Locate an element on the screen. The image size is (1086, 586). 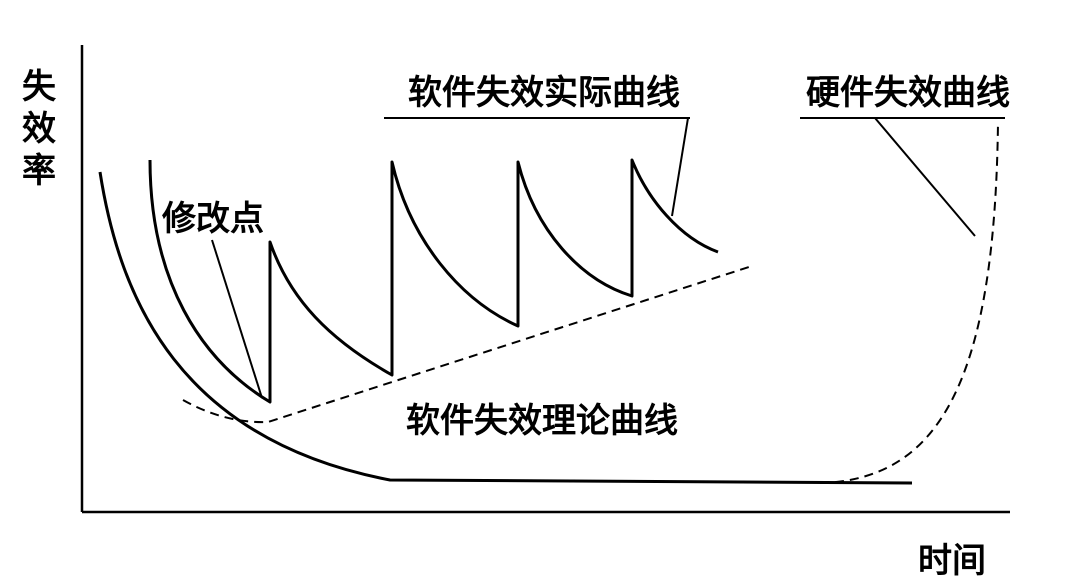
y-axis-label-char-1: 失 is located at coordinates (39, 87).